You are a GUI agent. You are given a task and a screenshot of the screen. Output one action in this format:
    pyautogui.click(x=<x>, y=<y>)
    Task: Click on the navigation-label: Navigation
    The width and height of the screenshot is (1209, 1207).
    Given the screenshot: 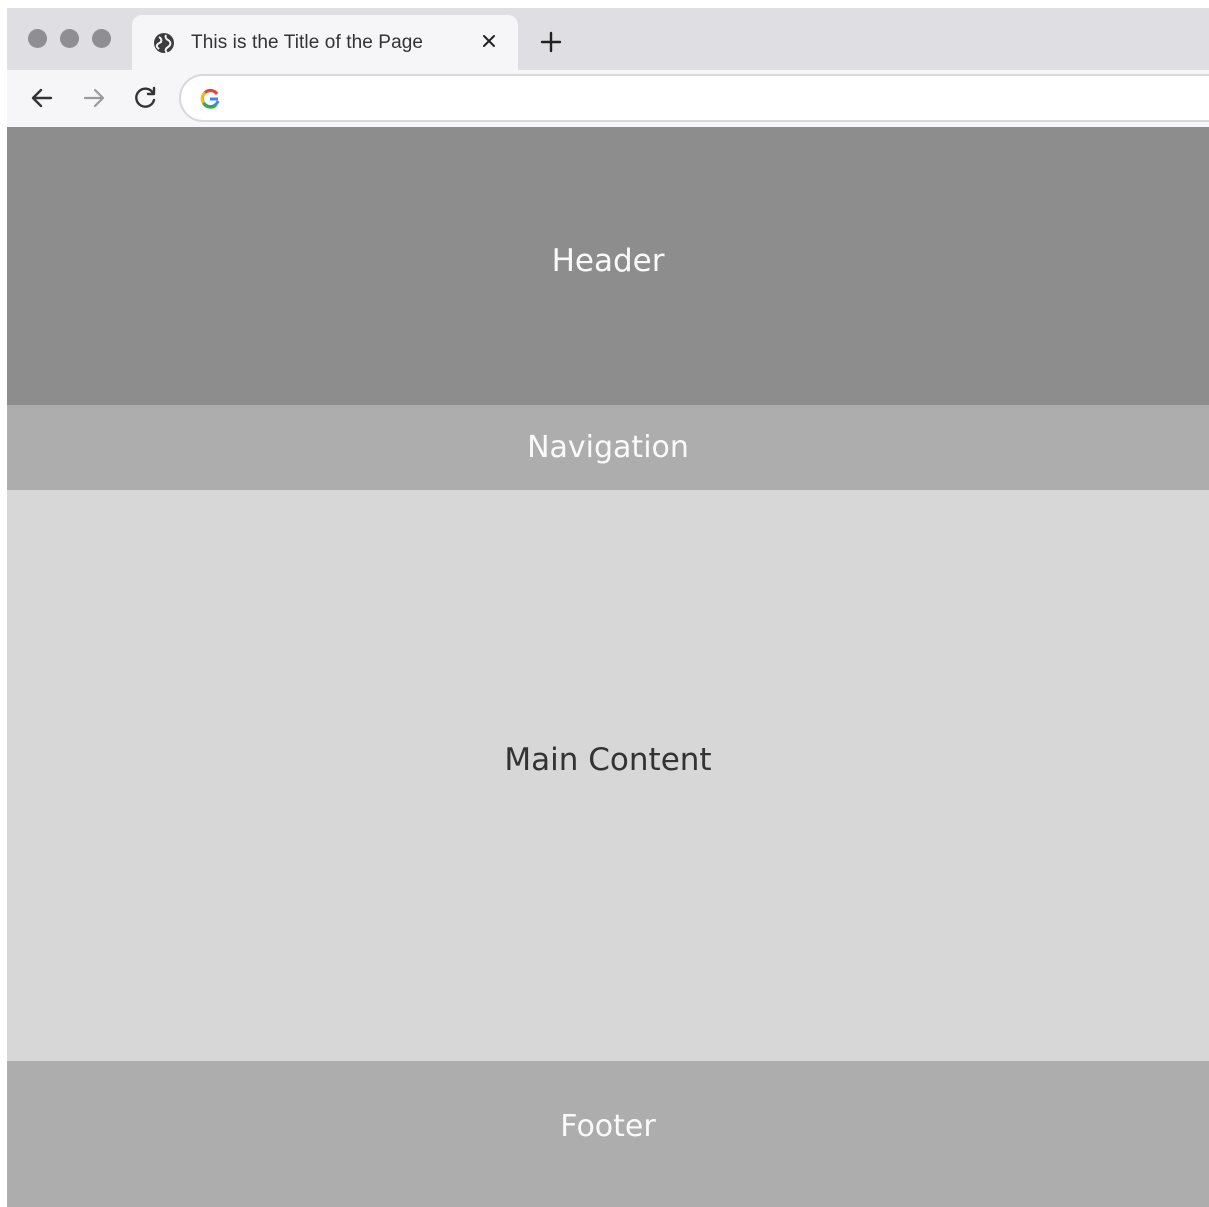 What is the action you would take?
    pyautogui.click(x=608, y=447)
    